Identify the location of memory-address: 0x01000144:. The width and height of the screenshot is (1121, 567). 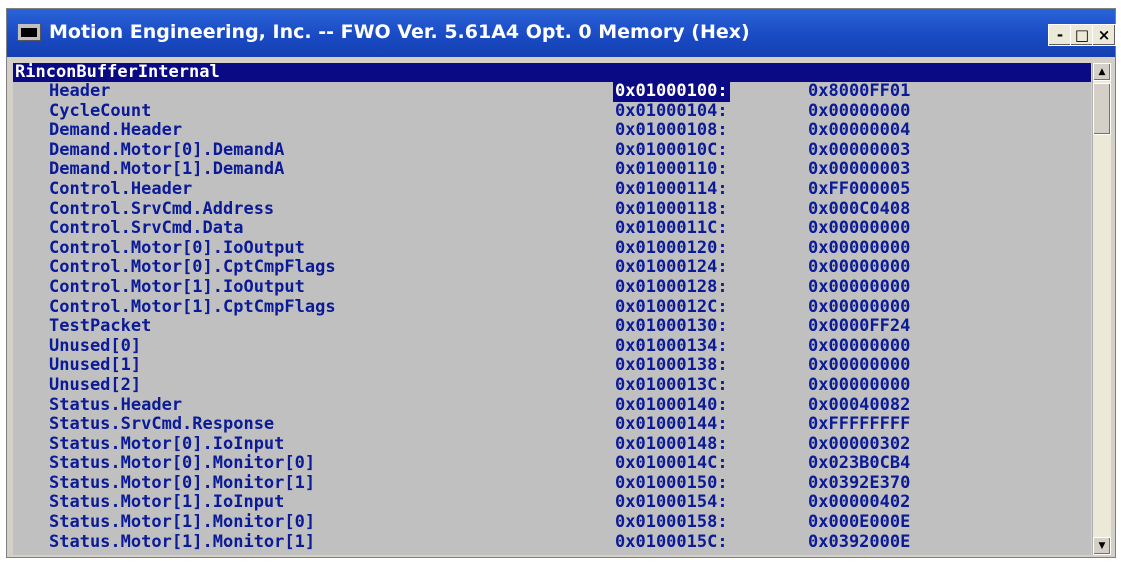
(671, 424).